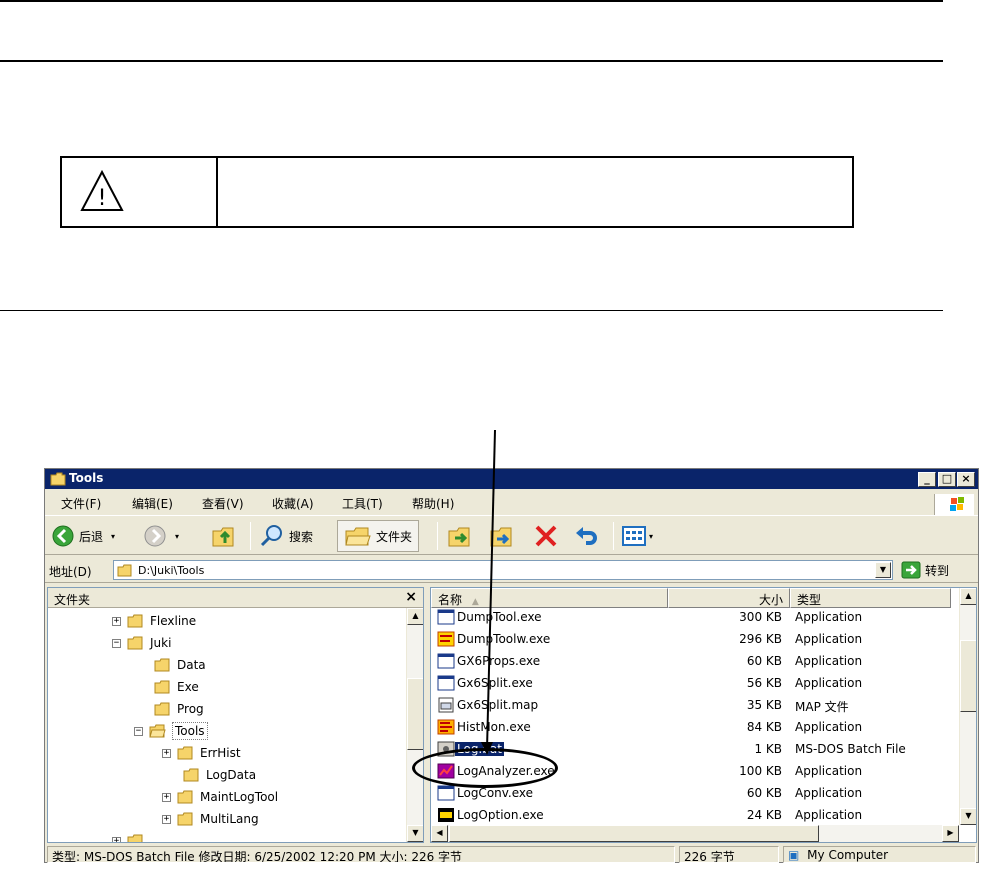  Describe the element at coordinates (223, 503) in the screenshot. I see `menu-view: 查看(V)` at that location.